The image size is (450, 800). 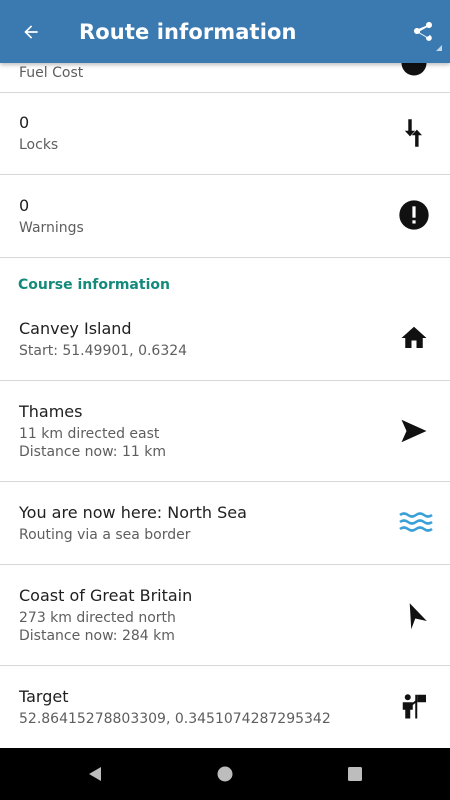 What do you see at coordinates (44, 696) in the screenshot?
I see `course-item-title: Target` at bounding box center [44, 696].